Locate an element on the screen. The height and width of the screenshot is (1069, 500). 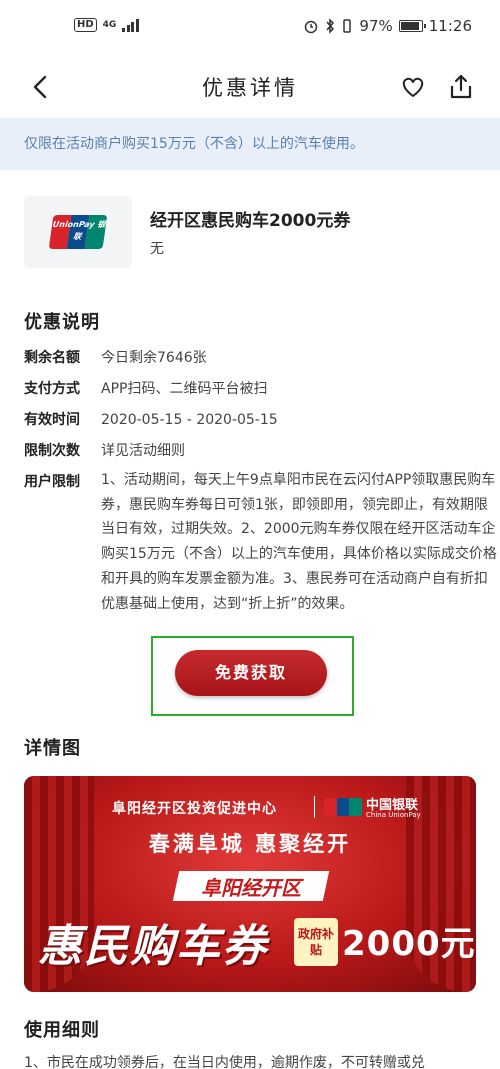
battery-icon is located at coordinates (412, 26).